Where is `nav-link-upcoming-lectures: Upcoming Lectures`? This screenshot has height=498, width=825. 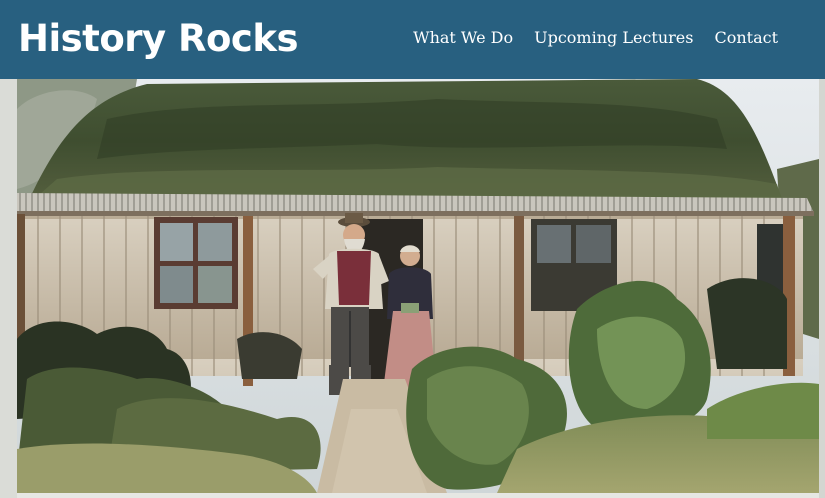
nav-link-upcoming-lectures: Upcoming Lectures is located at coordinates (613, 38).